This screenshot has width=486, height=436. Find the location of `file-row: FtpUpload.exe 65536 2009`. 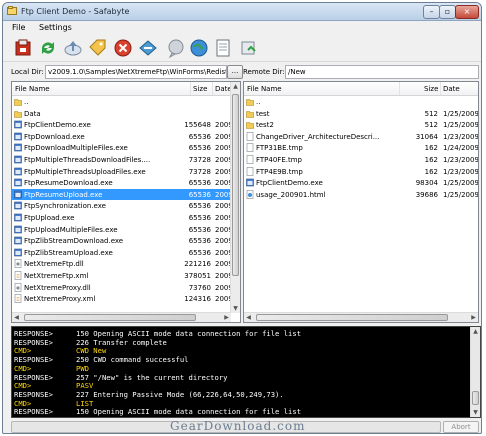

file-row: FtpUpload.exe 65536 2009 is located at coordinates (126, 218).